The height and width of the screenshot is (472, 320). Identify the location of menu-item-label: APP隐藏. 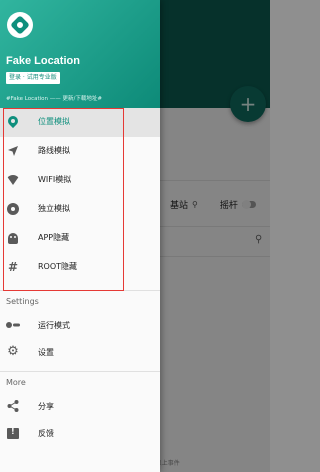
(54, 237).